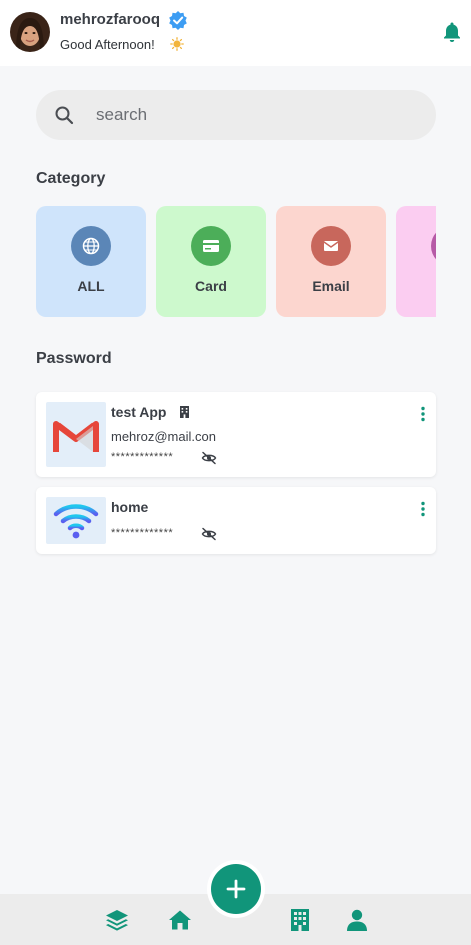 Image resolution: width=471 pixels, height=945 pixels. I want to click on user-icon, so click(357, 920).